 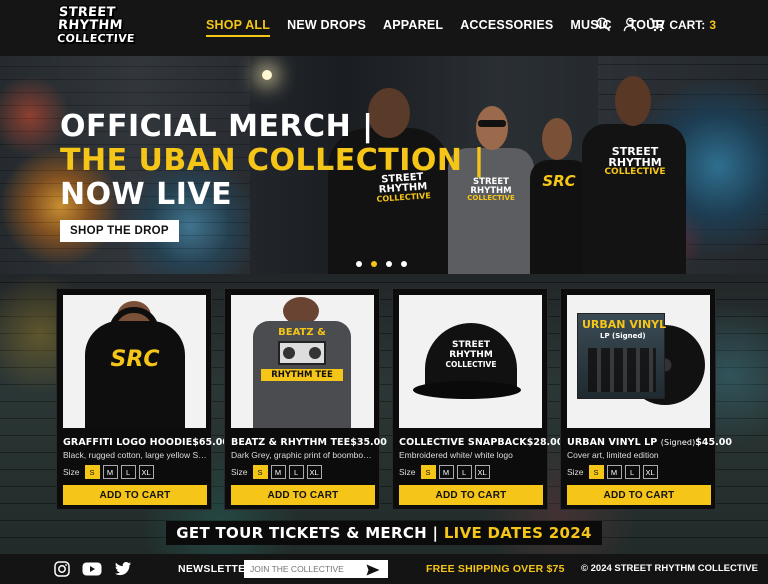 I want to click on product-name: BEATZ & RHYTHM TEE, so click(x=290, y=442).